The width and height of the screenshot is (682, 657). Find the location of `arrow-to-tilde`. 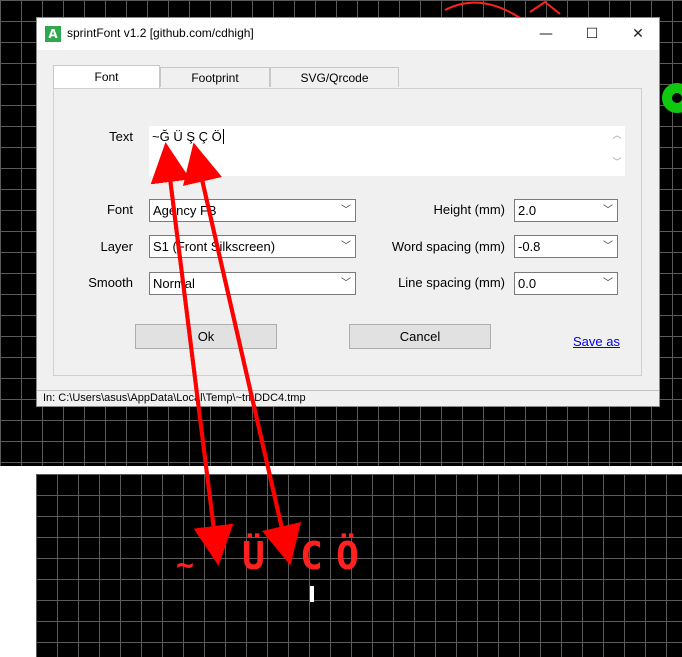

arrow-to-tilde is located at coordinates (200, 363).